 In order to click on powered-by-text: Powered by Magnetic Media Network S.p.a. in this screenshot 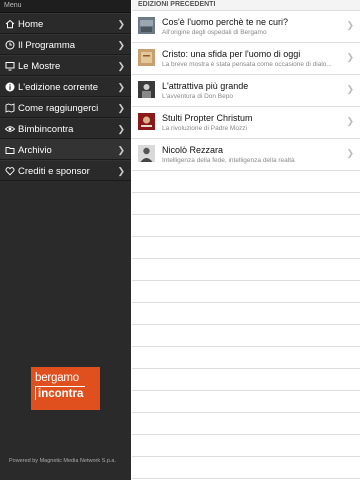, I will do `click(62, 461)`.